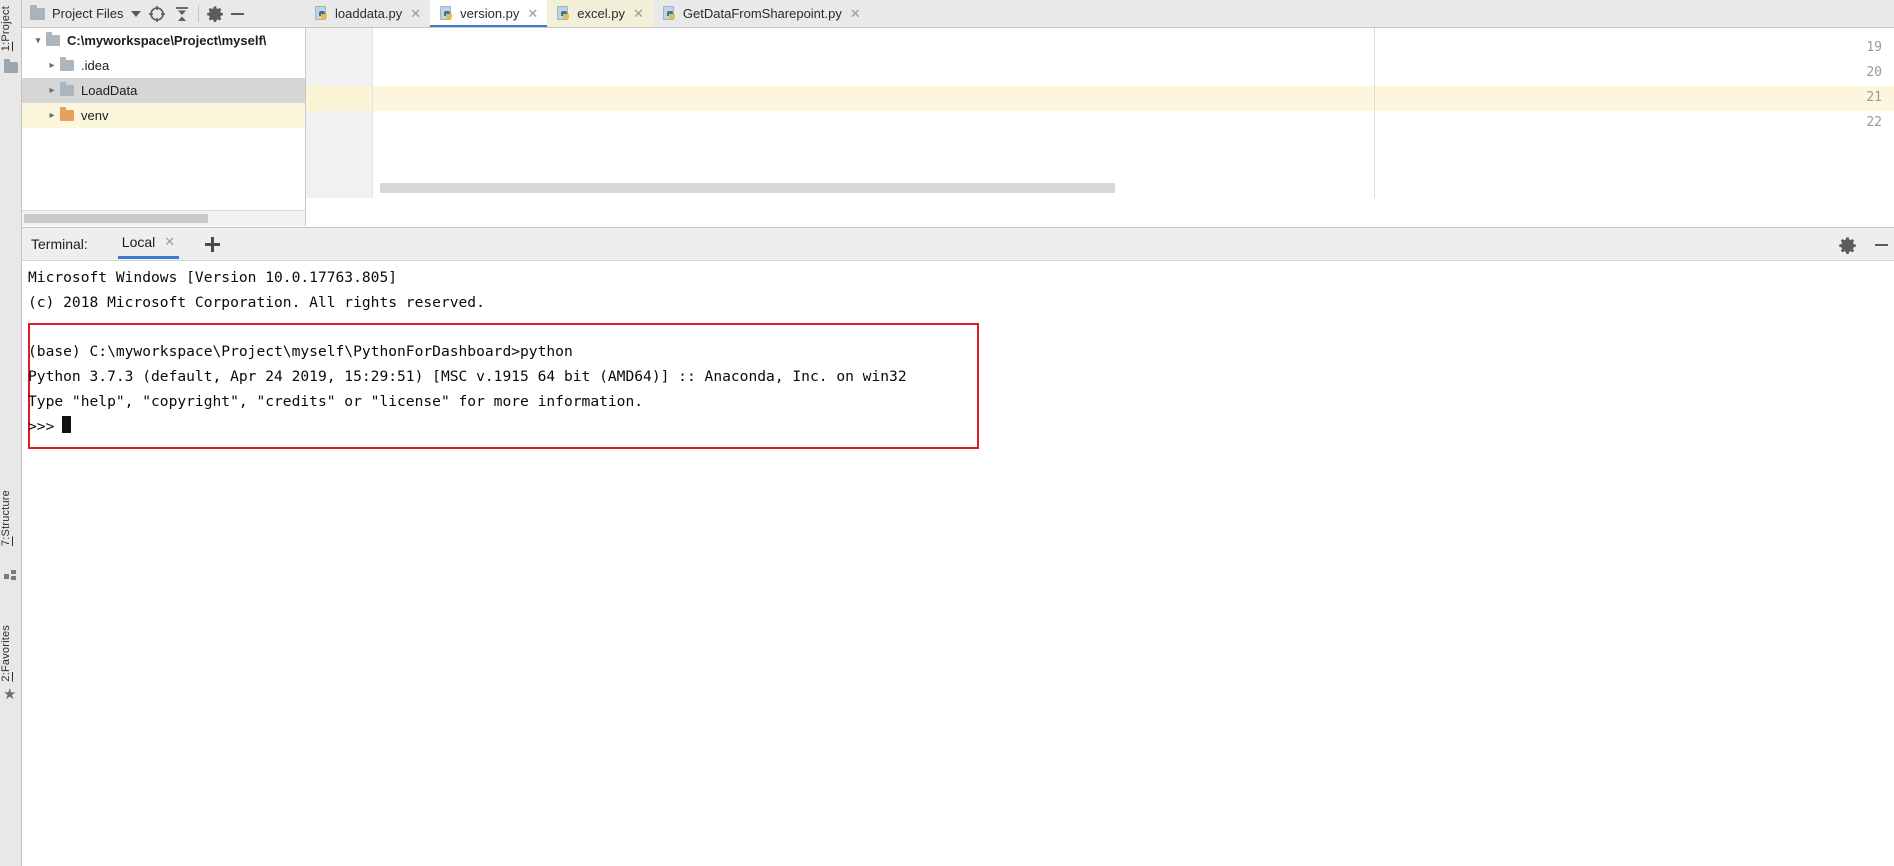 The width and height of the screenshot is (1894, 866). I want to click on tree-row-label: .idea, so click(95, 65).